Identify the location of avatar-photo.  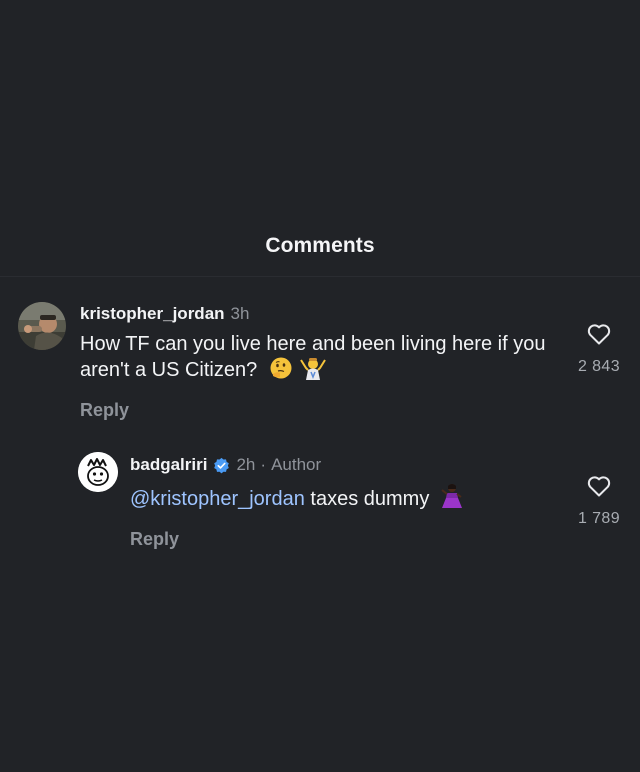
(42, 326).